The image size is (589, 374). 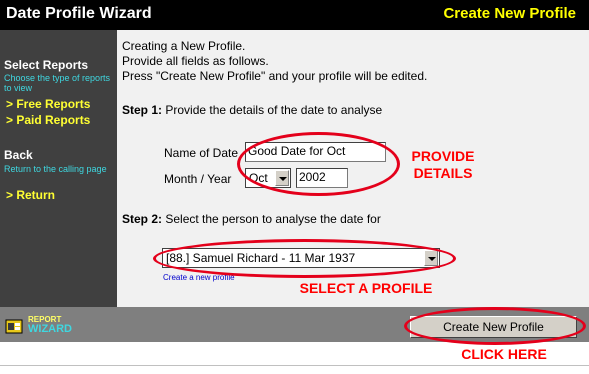 I want to click on month-dropdown-arrow-icon, so click(x=282, y=178).